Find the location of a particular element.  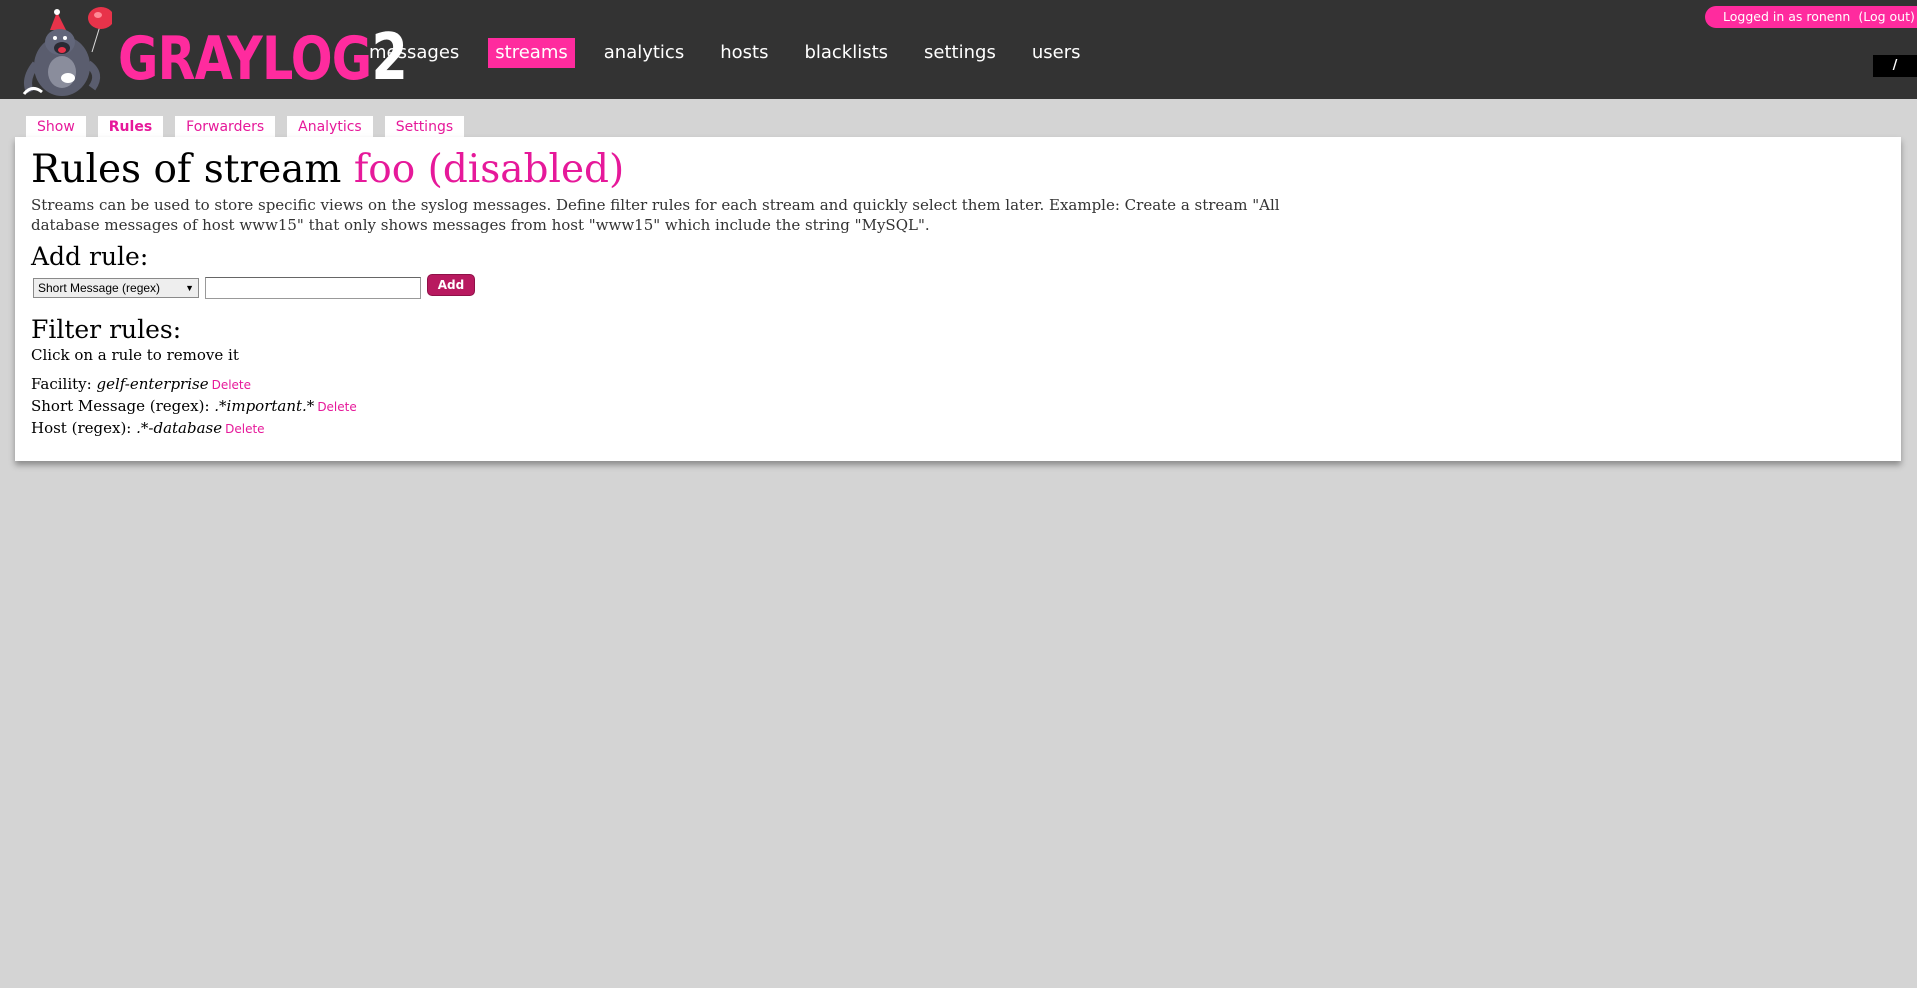

nav-analytics: analytics is located at coordinates (644, 53).